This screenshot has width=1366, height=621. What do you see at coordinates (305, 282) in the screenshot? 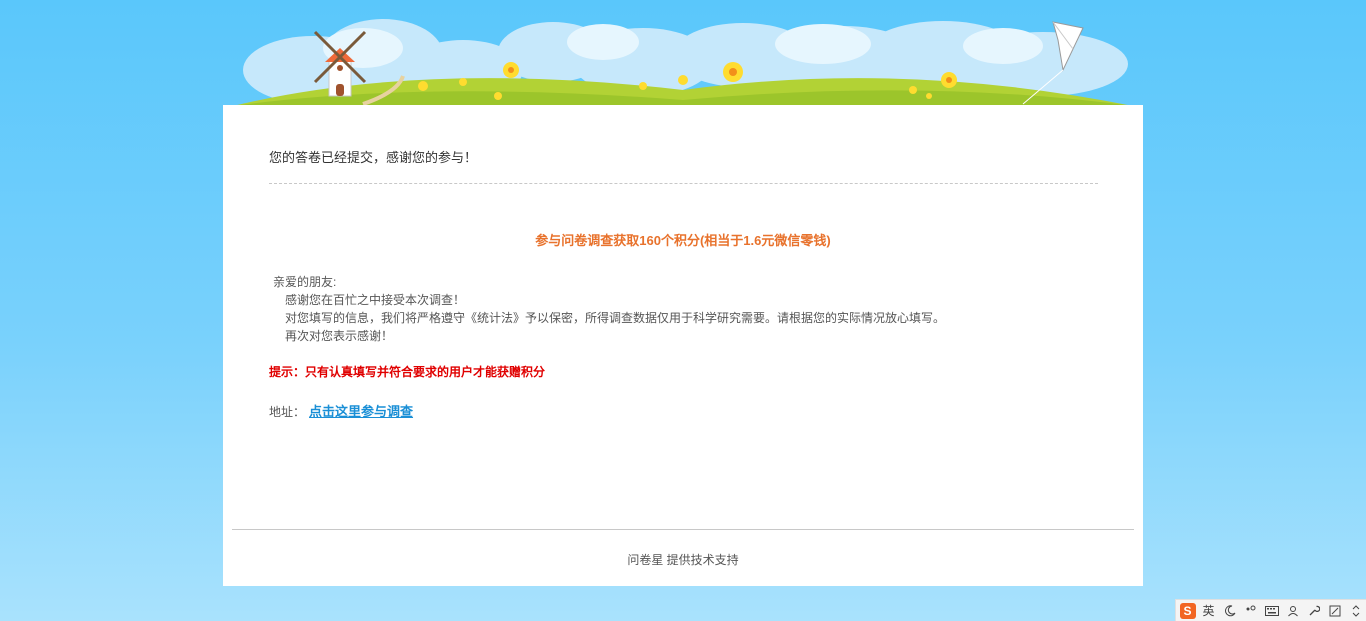
I see `intro-greeting: 亲爱的朋友:` at bounding box center [305, 282].